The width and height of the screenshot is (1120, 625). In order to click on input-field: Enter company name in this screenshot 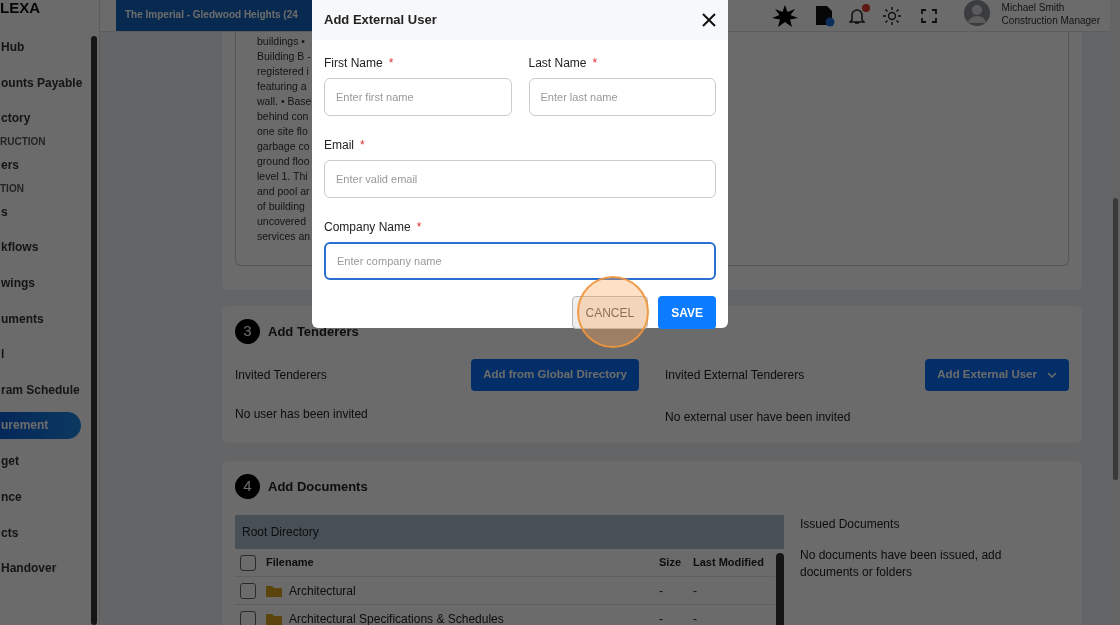, I will do `click(520, 261)`.